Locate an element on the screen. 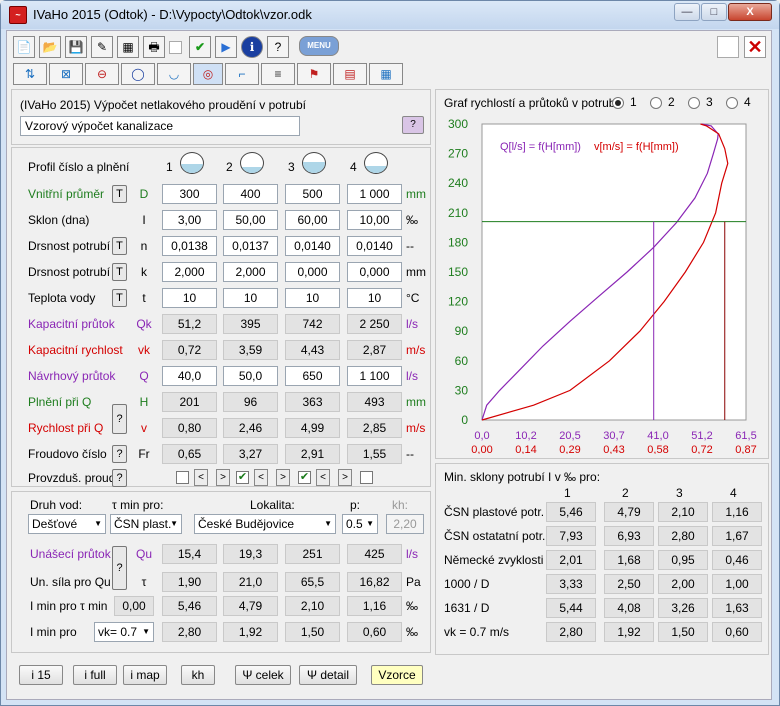 This screenshot has width=780, height=706. value-input: 400 is located at coordinates (250, 194).